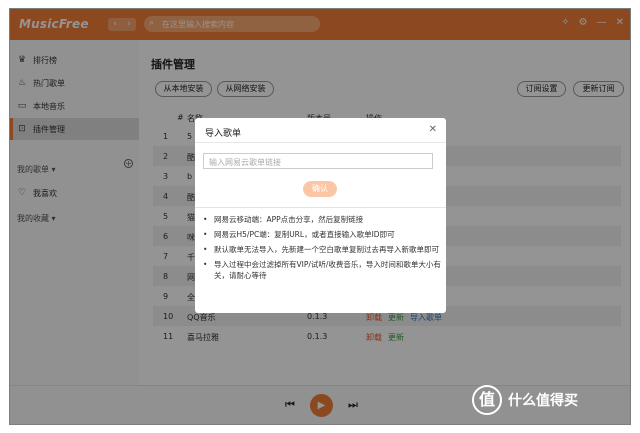  What do you see at coordinates (433, 129) in the screenshot?
I see `close-icon: ✕` at bounding box center [433, 129].